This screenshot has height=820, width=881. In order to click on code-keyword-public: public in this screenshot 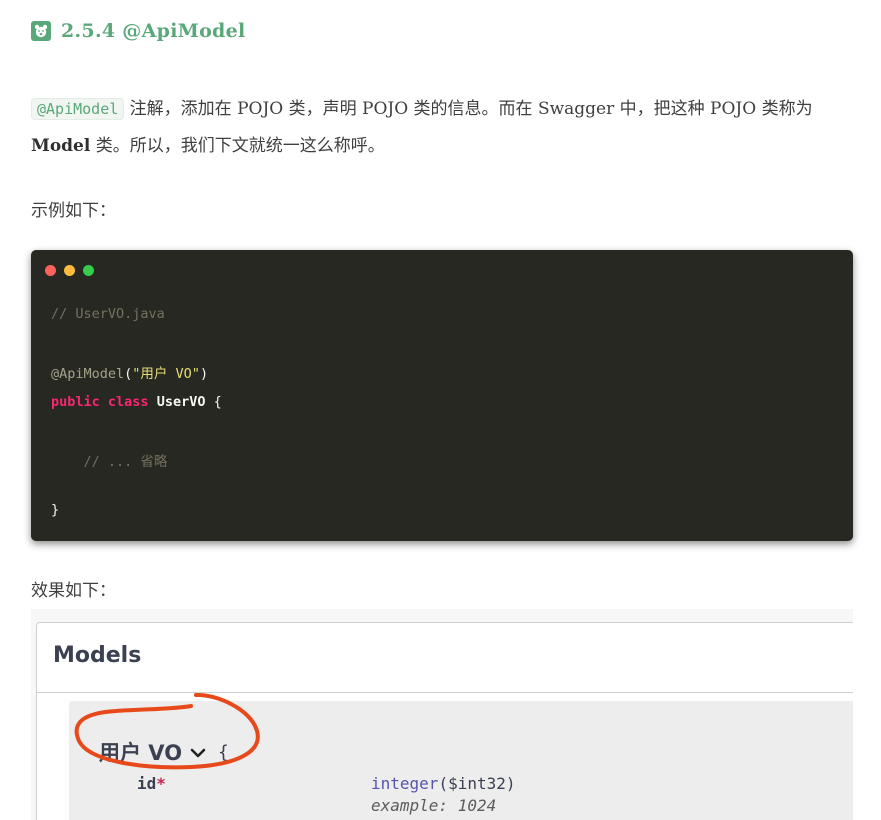, I will do `click(75, 402)`.